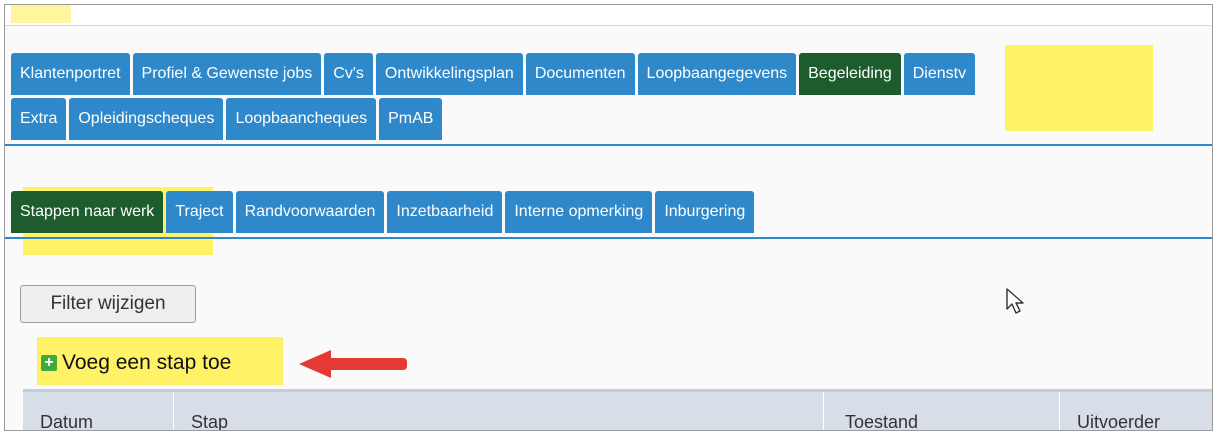 The width and height of the screenshot is (1219, 435). What do you see at coordinates (608, 238) in the screenshot?
I see `subtabs-divider` at bounding box center [608, 238].